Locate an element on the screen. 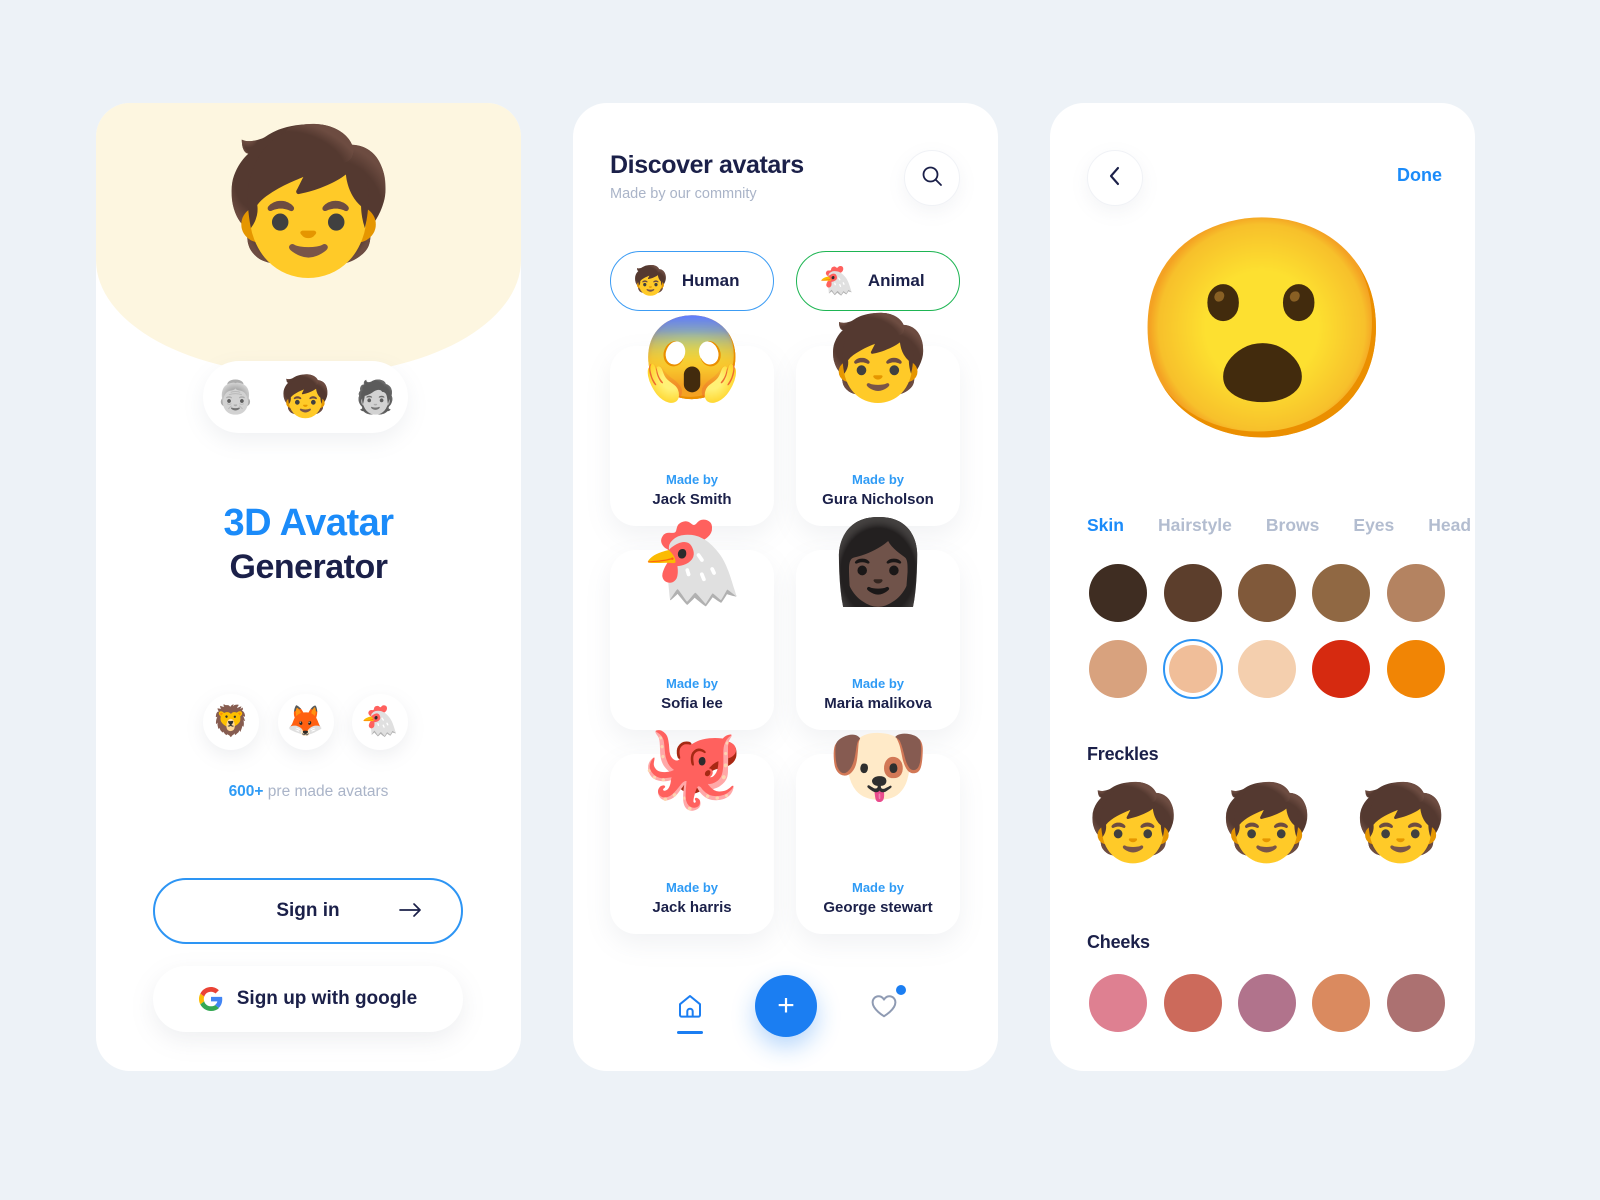 The width and height of the screenshot is (1600, 1200). tab-hairstyle: Hairstyle is located at coordinates (1195, 525).